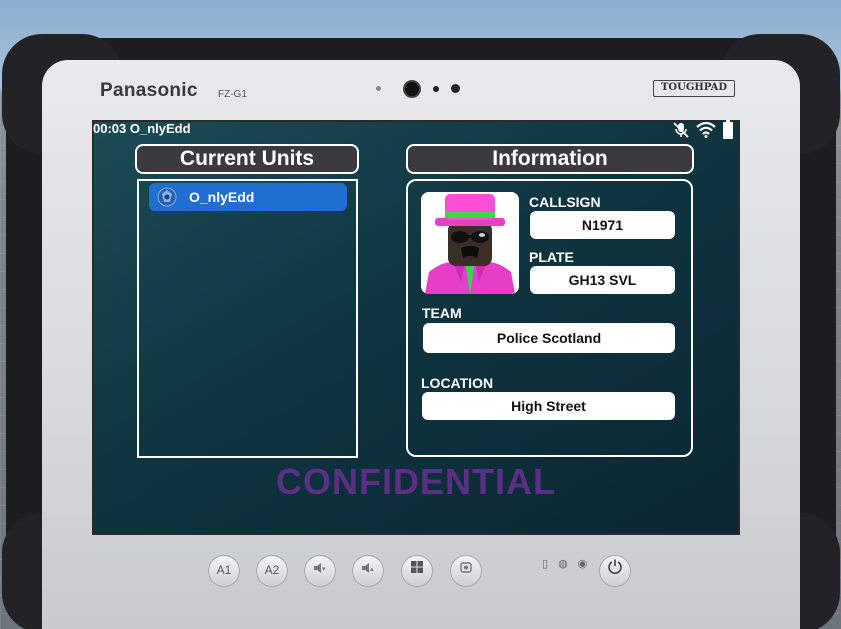 The image size is (841, 629). Describe the element at coordinates (224, 571) in the screenshot. I see `a1-button: A1` at that location.